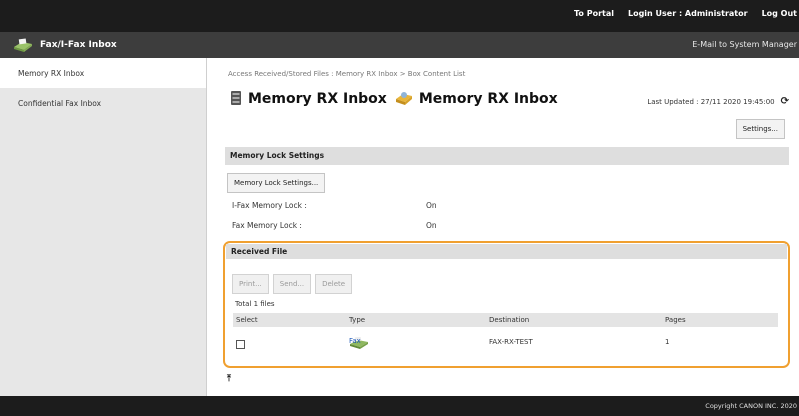 The height and width of the screenshot is (416, 799). I want to click on row-destination-cell: FAX-RX-TEST, so click(511, 342).